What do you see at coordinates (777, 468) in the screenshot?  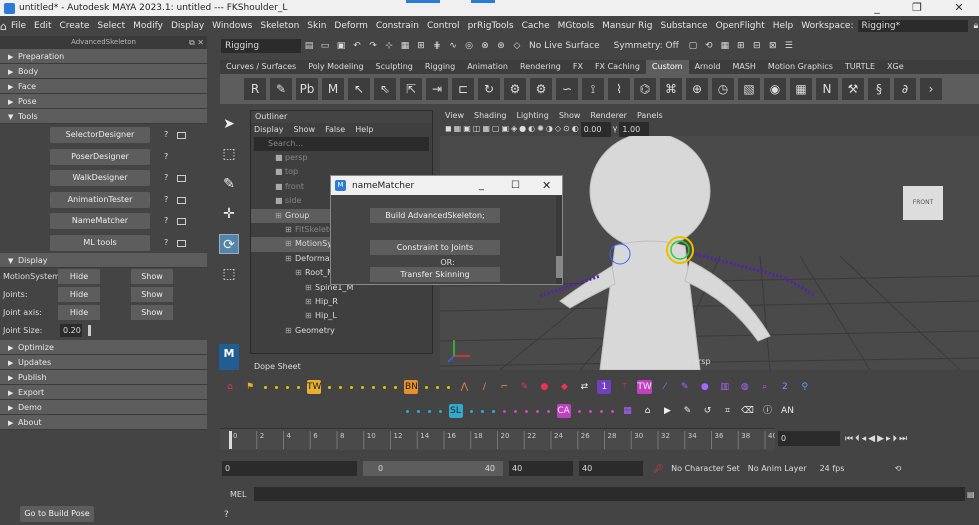 I see `anim-layer-dropdown: No Anim Layer` at bounding box center [777, 468].